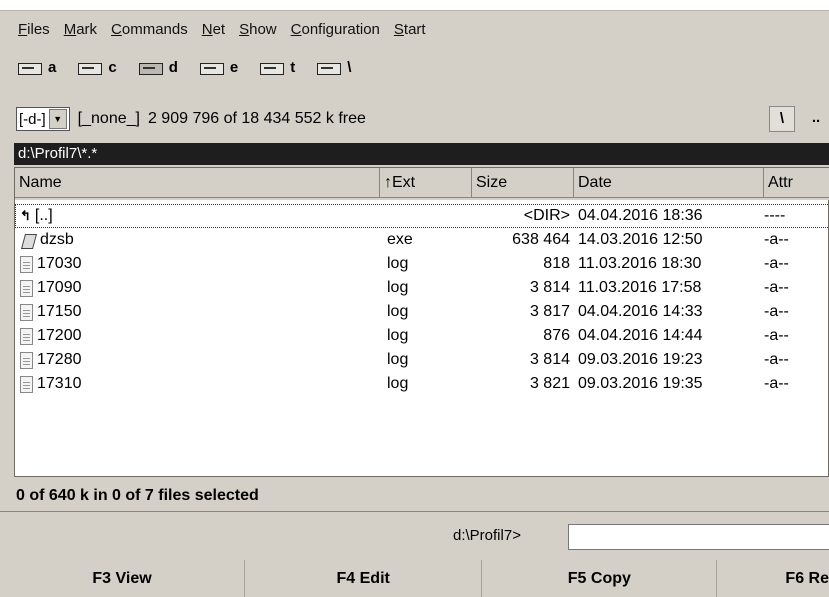  What do you see at coordinates (426, 183) in the screenshot?
I see `column-header-ext: ↑Ext` at bounding box center [426, 183].